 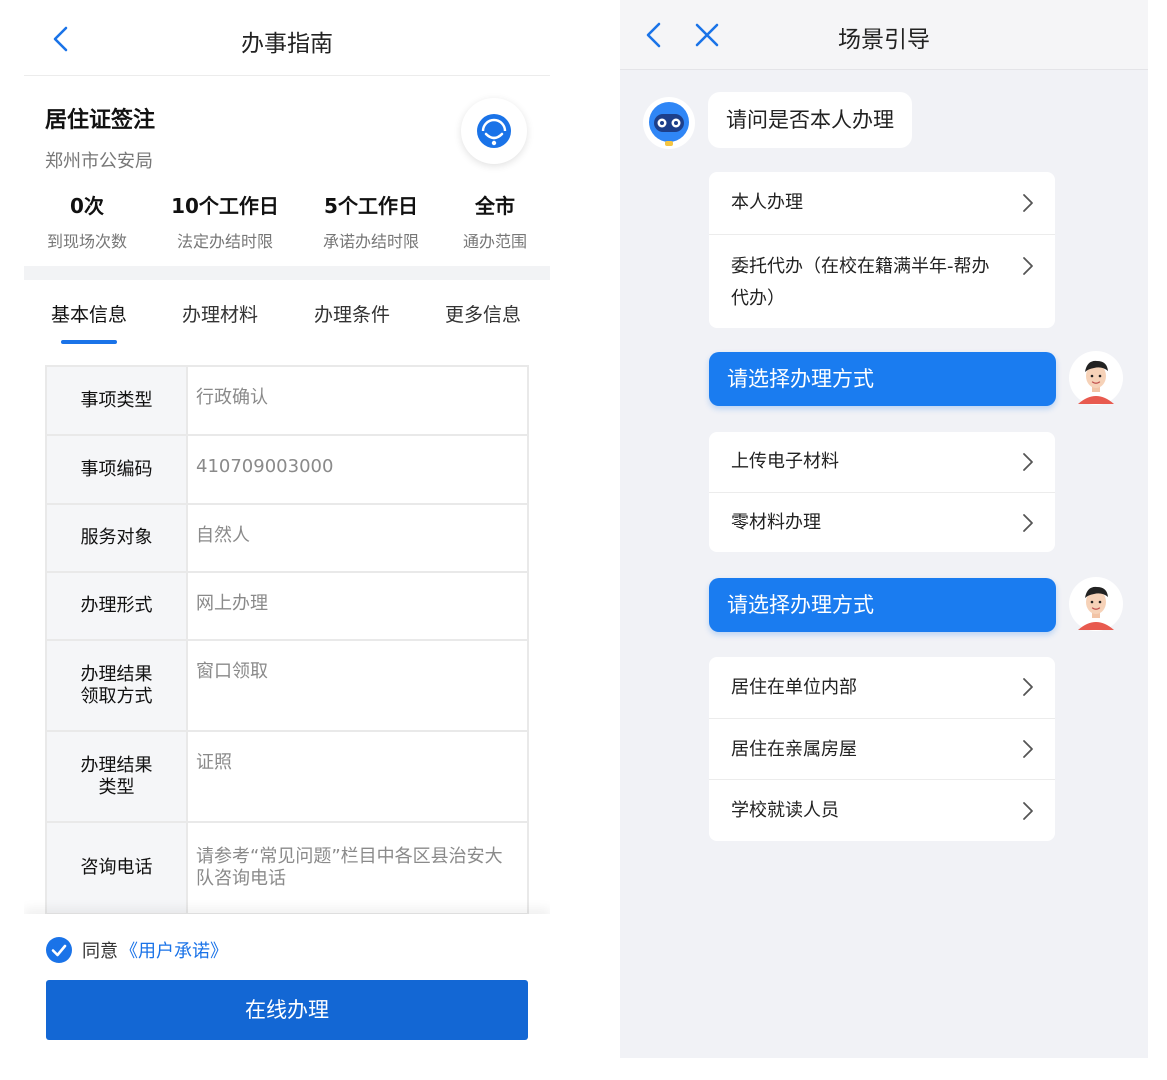 I want to click on row-value: 410709003000, so click(x=357, y=469).